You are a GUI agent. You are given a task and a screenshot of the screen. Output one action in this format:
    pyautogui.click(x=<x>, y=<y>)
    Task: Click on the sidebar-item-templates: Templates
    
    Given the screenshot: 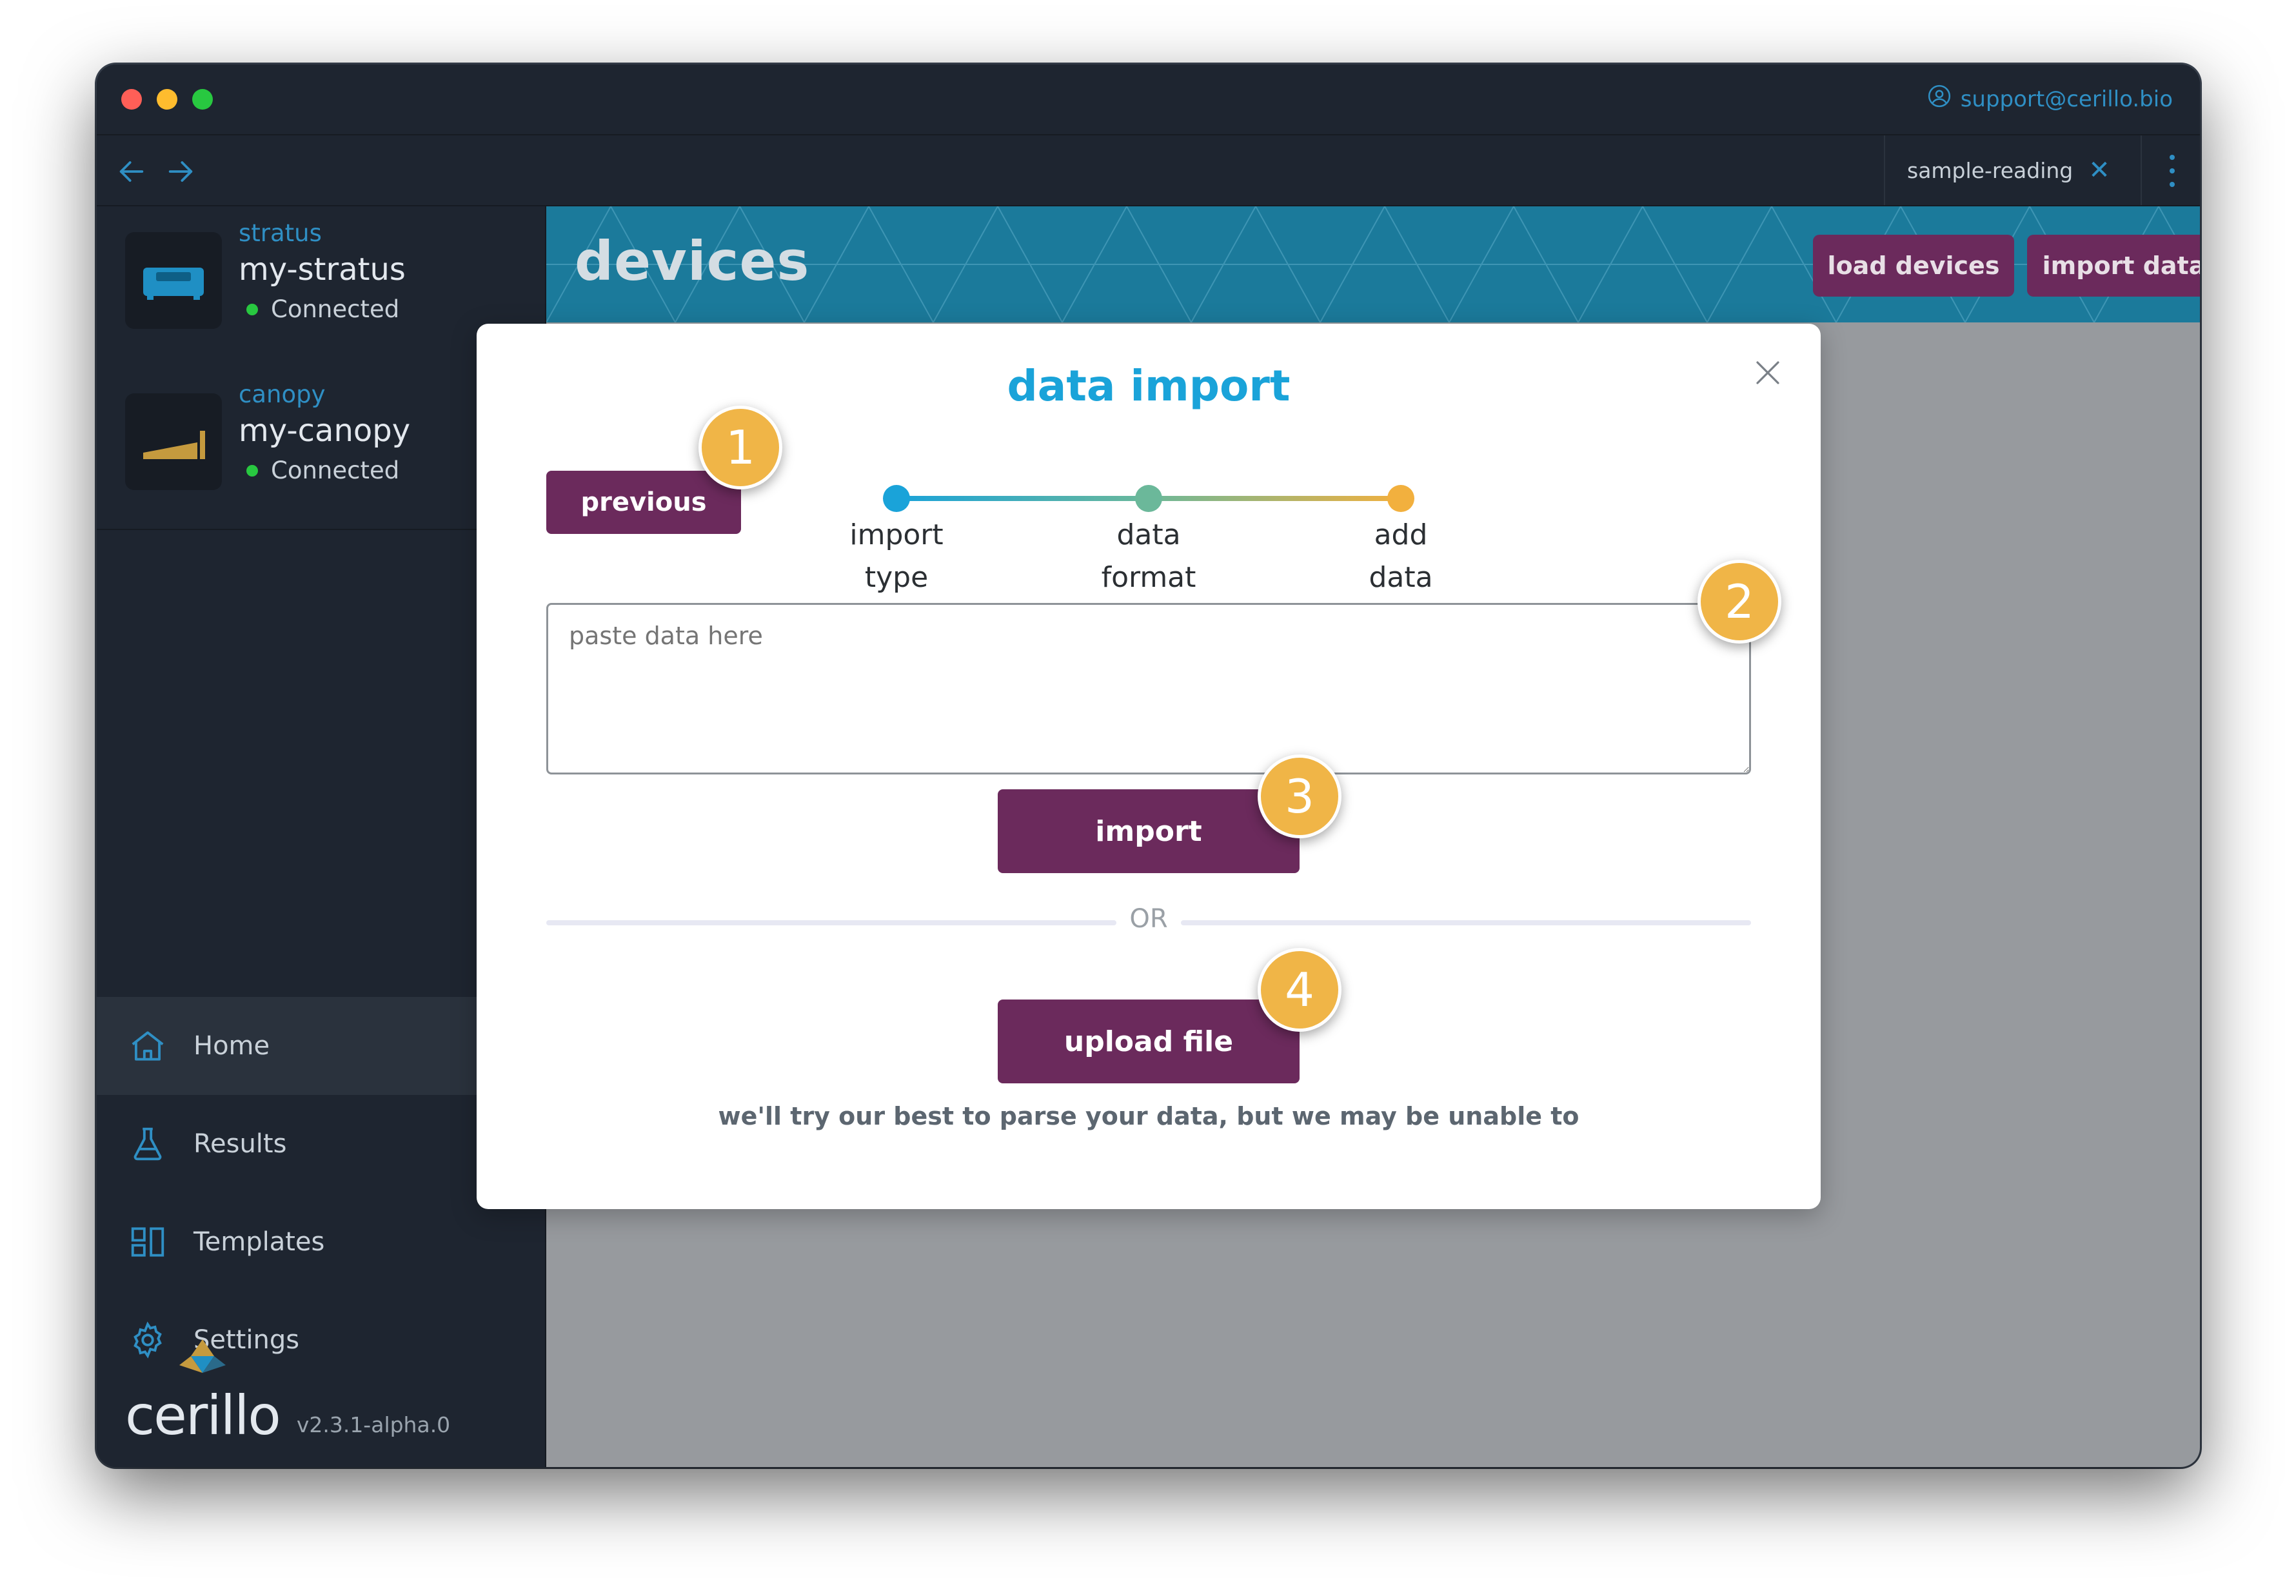 What is the action you would take?
    pyautogui.click(x=321, y=1242)
    